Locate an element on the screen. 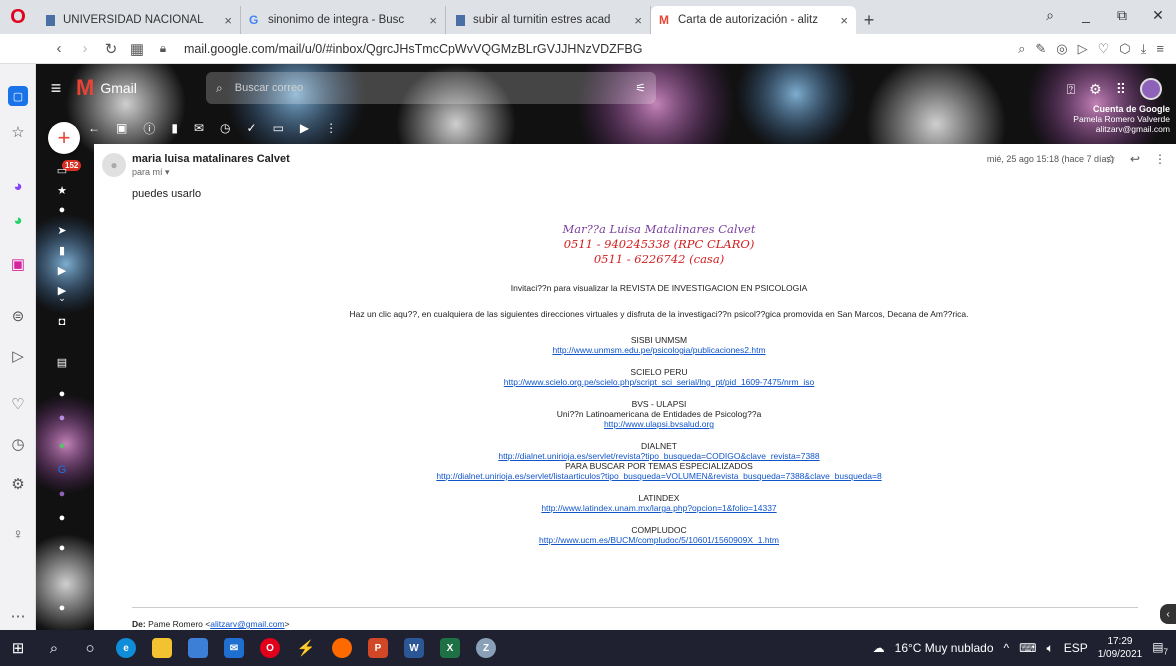 This screenshot has height=666, width=1176. tab-0: UNIVERSIDAD NACIONAL × is located at coordinates (138, 20).